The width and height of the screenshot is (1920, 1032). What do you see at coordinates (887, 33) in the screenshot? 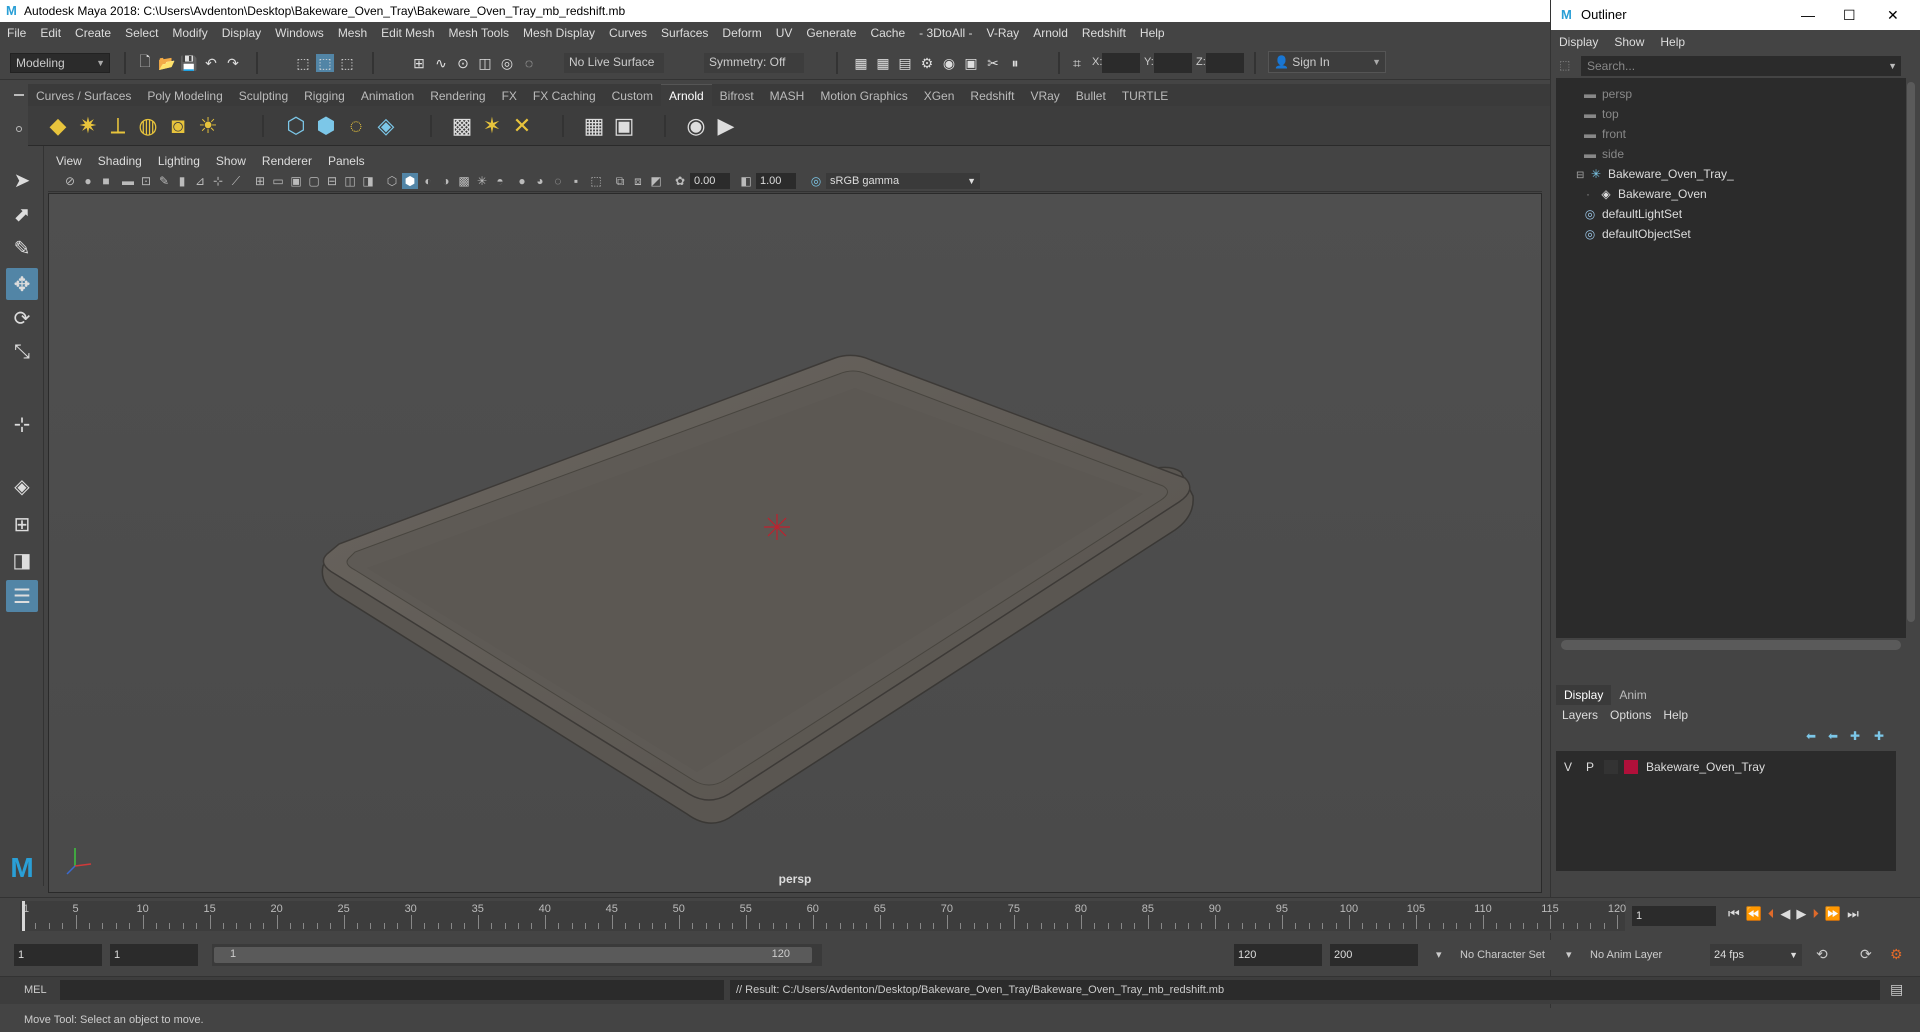
I see `menu-cache: Cache` at bounding box center [887, 33].